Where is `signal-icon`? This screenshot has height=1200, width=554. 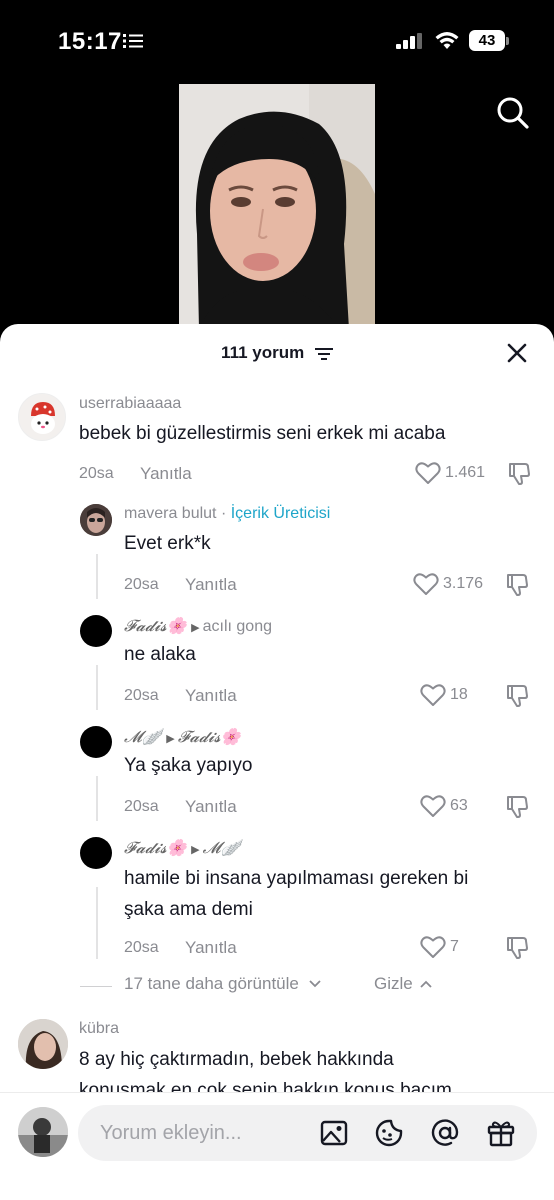
signal-icon is located at coordinates (409, 41).